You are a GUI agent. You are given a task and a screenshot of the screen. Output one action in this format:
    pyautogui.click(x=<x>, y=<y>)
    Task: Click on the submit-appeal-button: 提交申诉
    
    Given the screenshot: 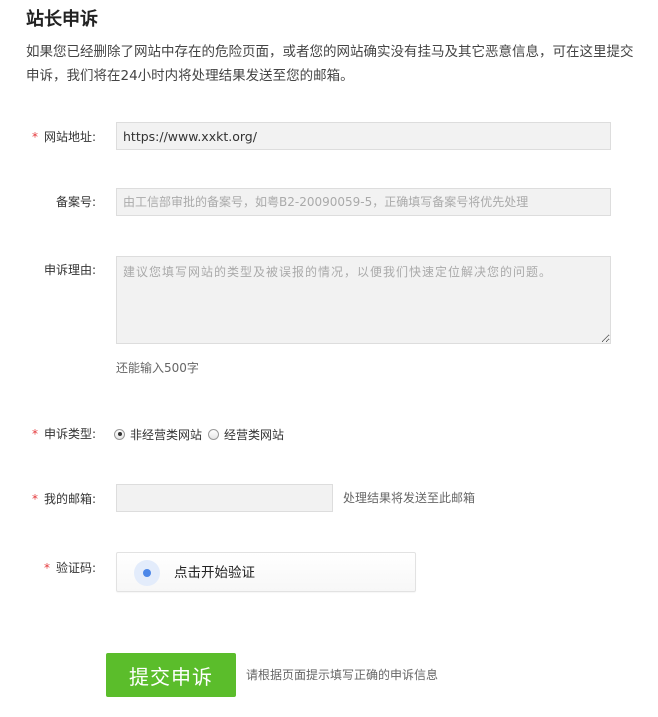 What is the action you would take?
    pyautogui.click(x=171, y=675)
    